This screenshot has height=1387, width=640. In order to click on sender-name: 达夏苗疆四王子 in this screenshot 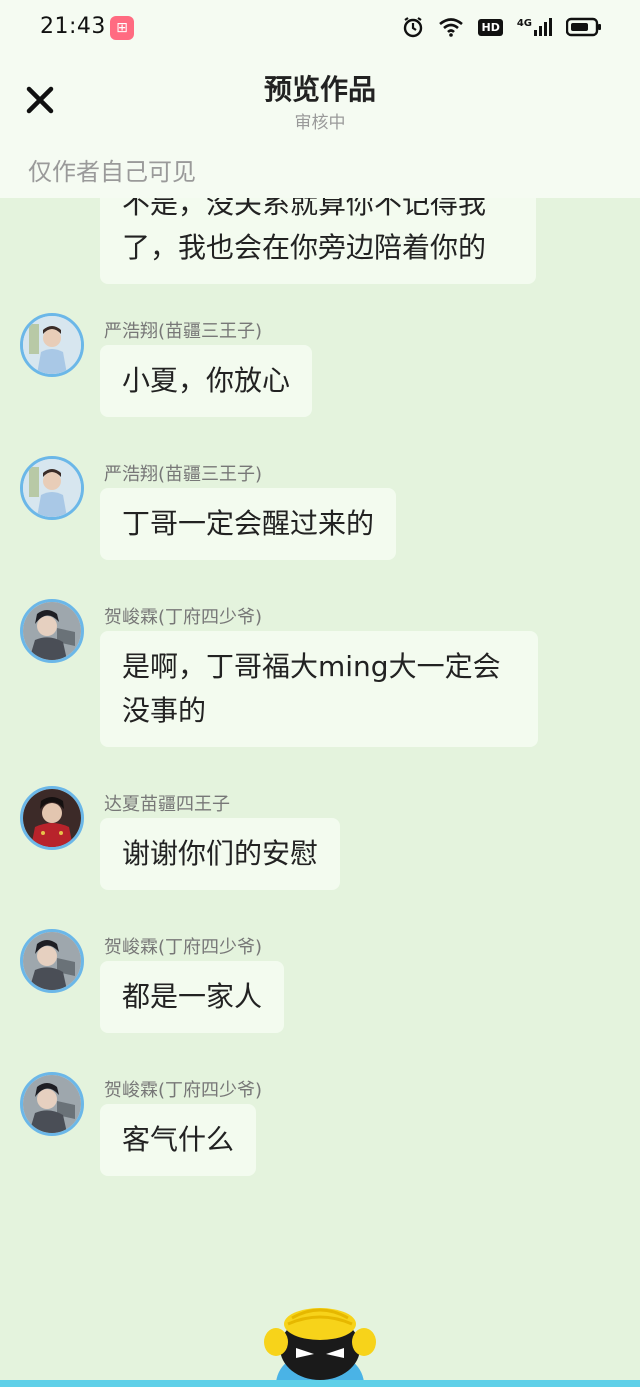, I will do `click(167, 804)`.